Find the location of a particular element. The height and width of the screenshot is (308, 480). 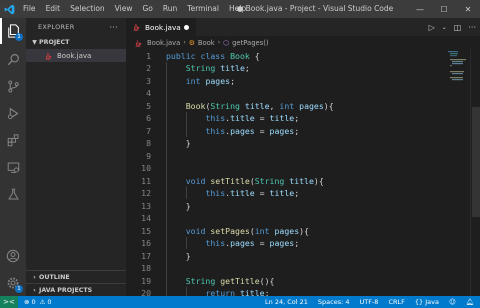

activity-bar: 1 1 is located at coordinates (13, 157).